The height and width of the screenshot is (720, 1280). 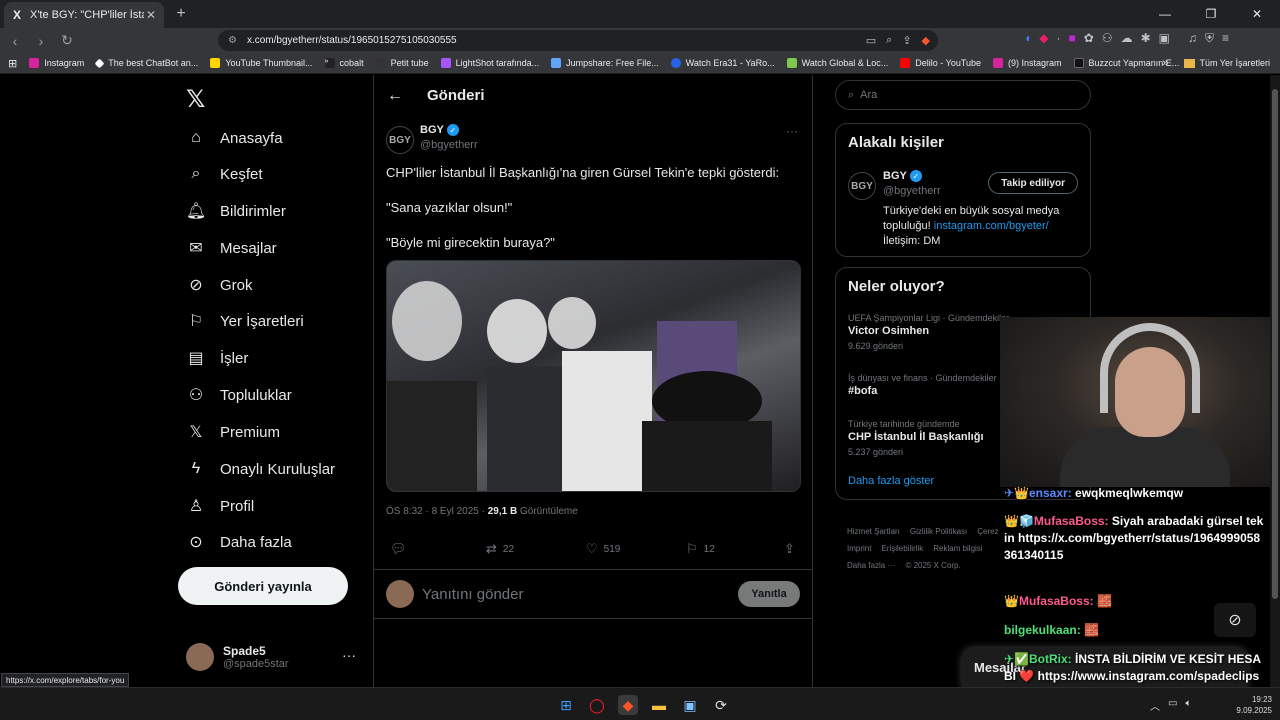 What do you see at coordinates (859, 548) in the screenshot?
I see `footer-link: Imprint` at bounding box center [859, 548].